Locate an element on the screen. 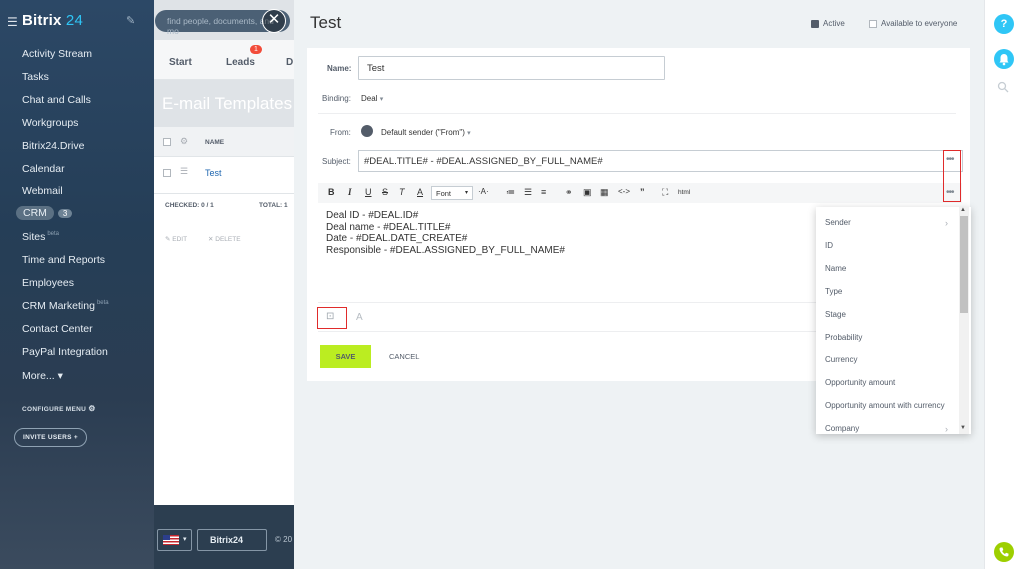  tab-deals: D is located at coordinates (289, 62).